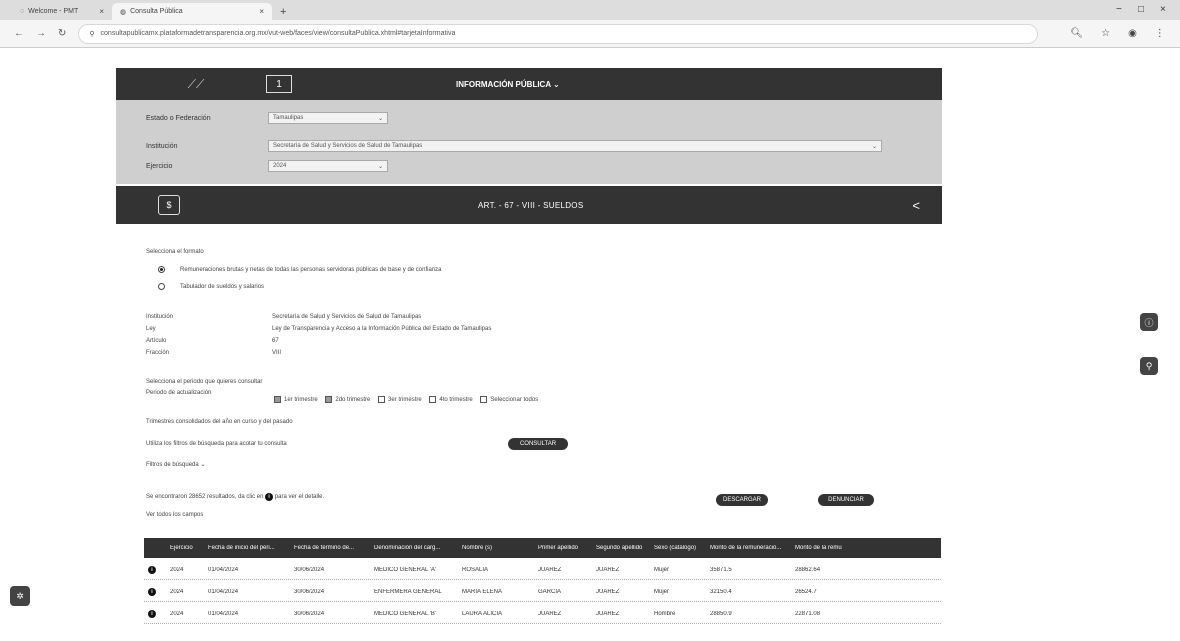 The image size is (1180, 641). What do you see at coordinates (62, 11) in the screenshot?
I see `browser-tab-welcome: ◌ Welcome - PMT ×` at bounding box center [62, 11].